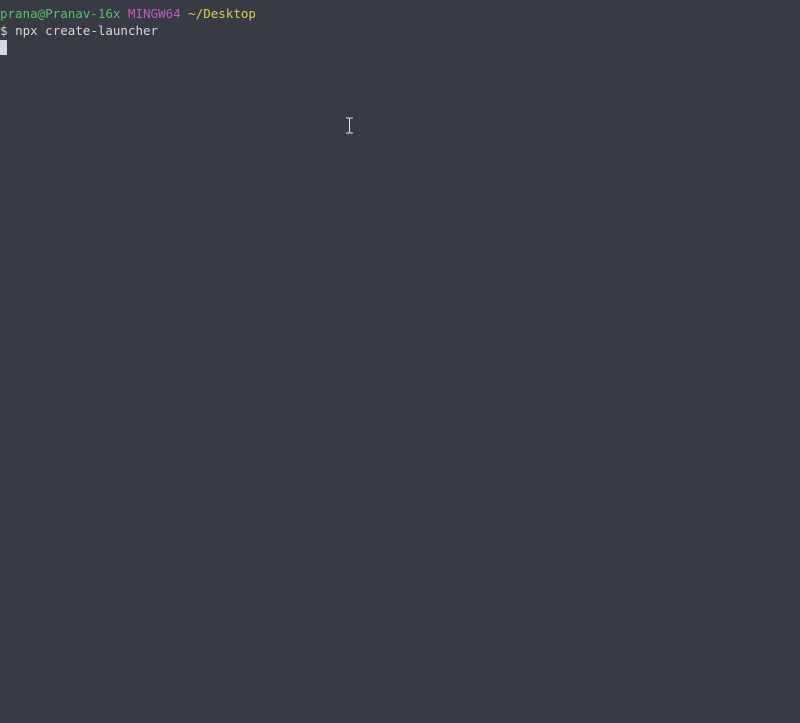 The height and width of the screenshot is (723, 800). Describe the element at coordinates (400, 47) in the screenshot. I see `input-line` at that location.